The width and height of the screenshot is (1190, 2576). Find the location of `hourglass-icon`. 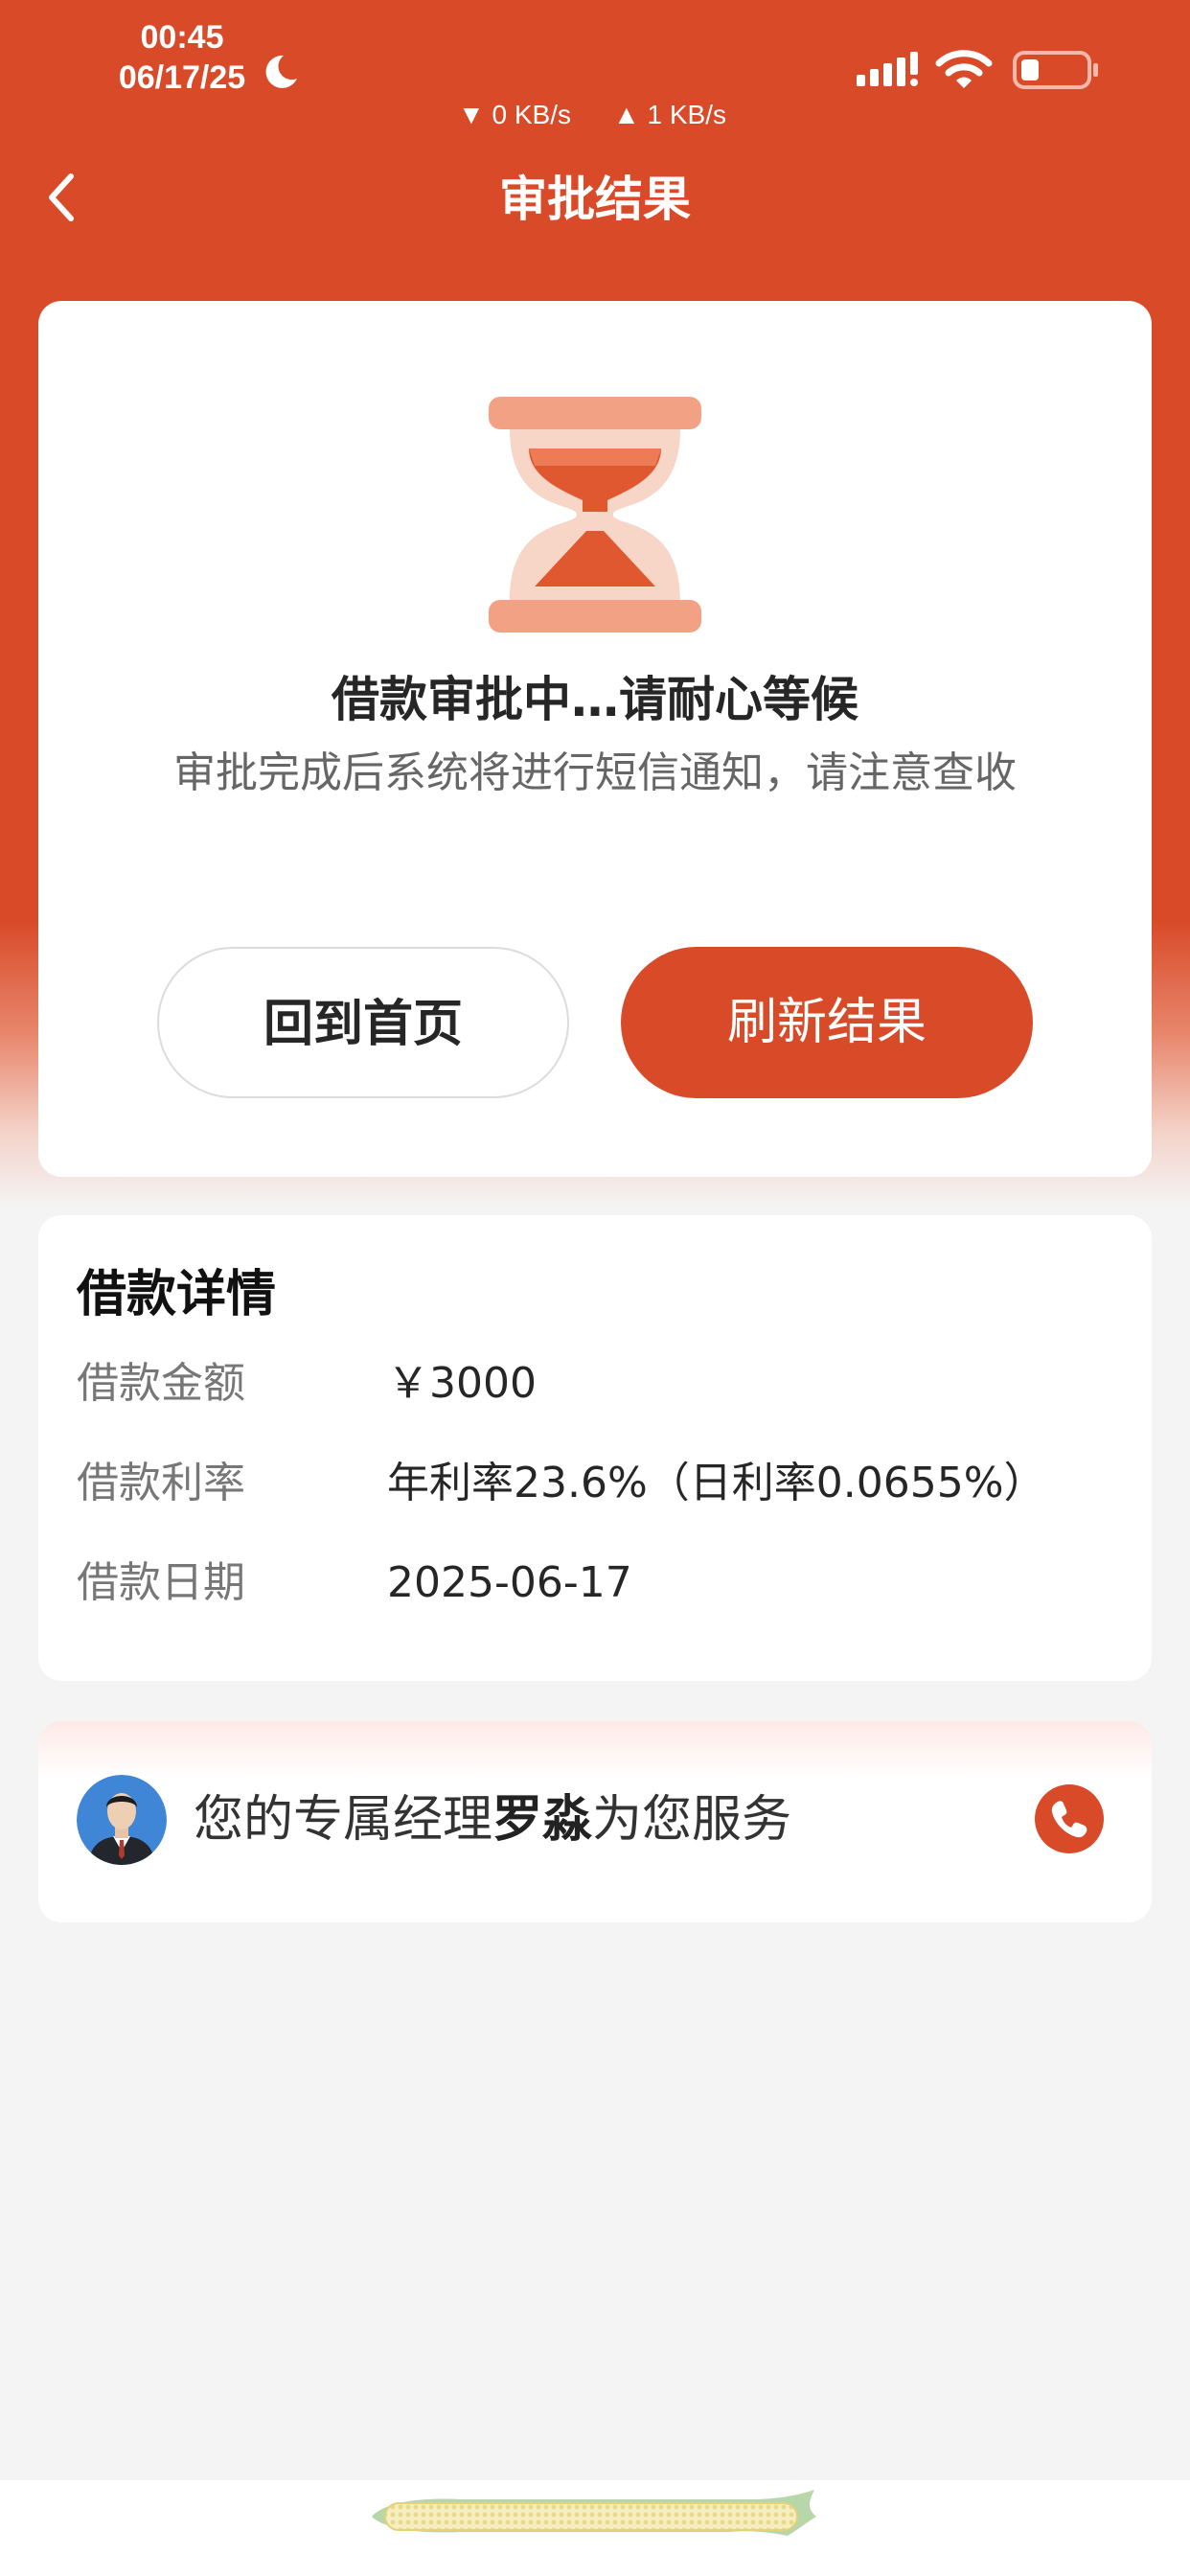

hourglass-icon is located at coordinates (595, 514).